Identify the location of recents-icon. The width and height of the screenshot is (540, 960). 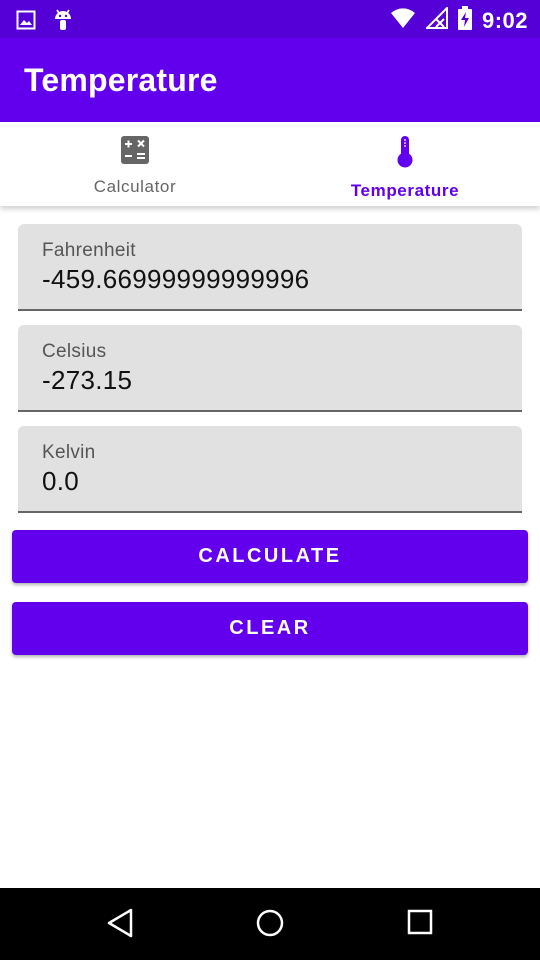
(420, 924).